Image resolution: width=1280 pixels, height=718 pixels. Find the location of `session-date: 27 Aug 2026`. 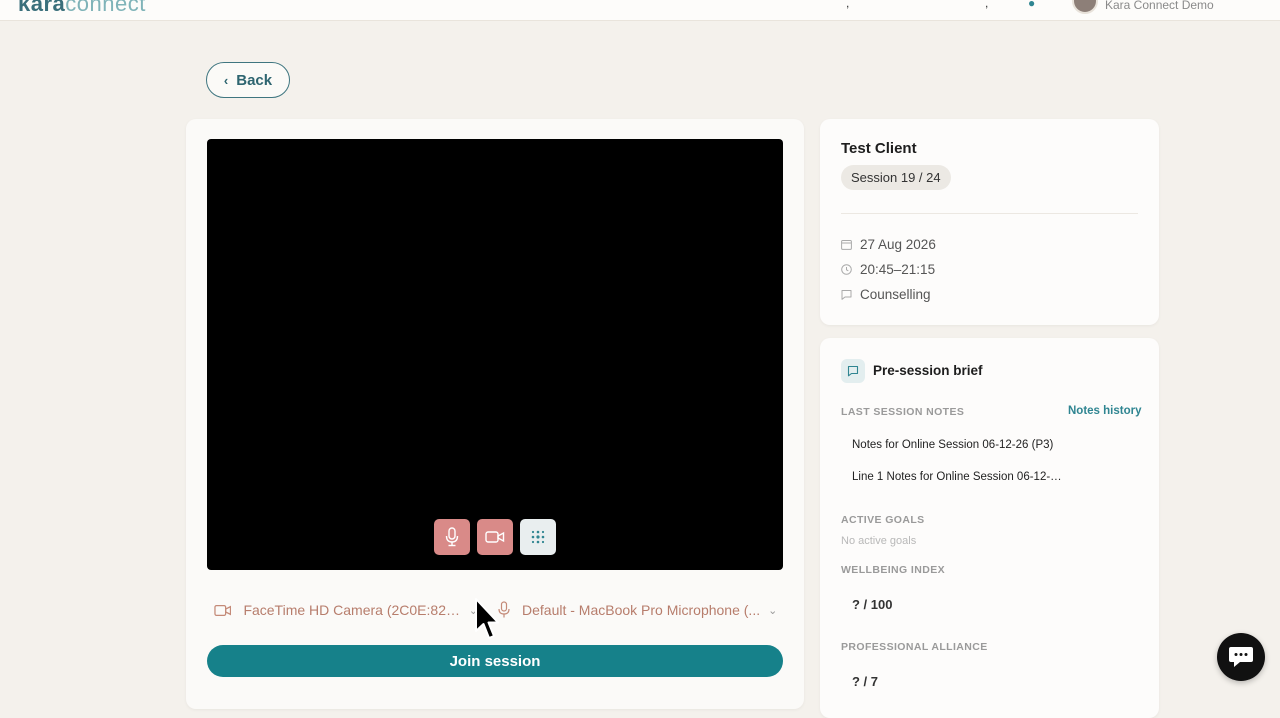

session-date: 27 Aug 2026 is located at coordinates (898, 244).